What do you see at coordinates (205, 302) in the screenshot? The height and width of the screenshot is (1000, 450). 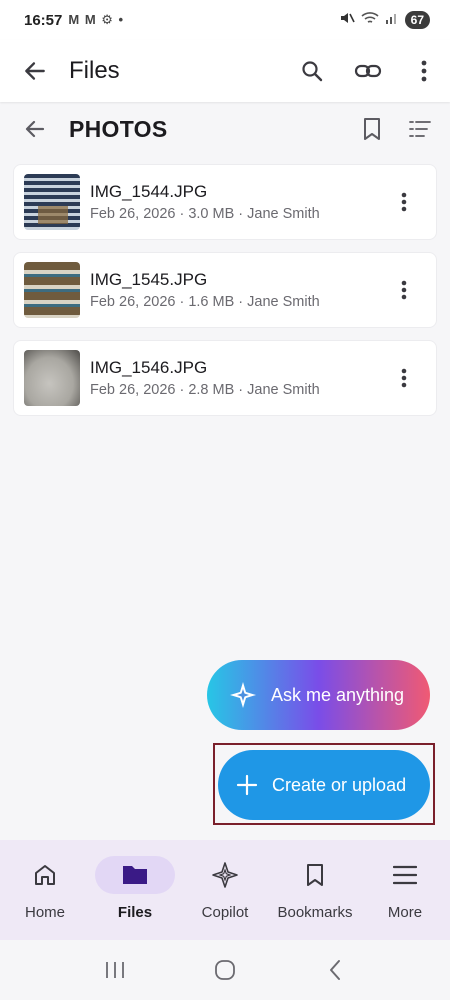 I see `file-meta: Feb 26, 2026 · 1.6 MB · Jane Smith` at bounding box center [205, 302].